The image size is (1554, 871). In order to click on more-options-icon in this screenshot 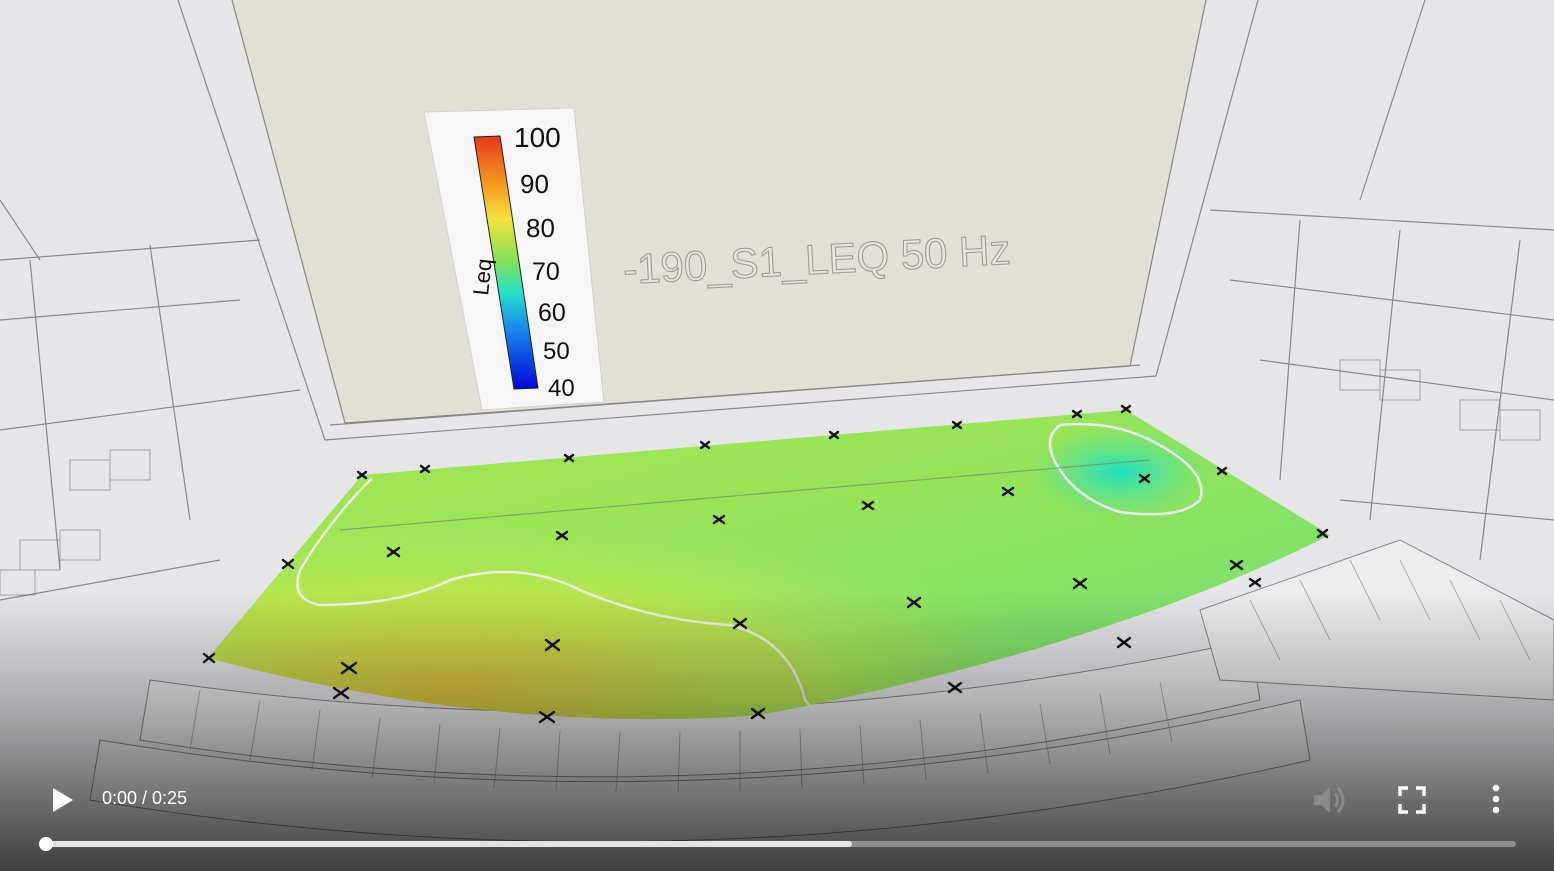, I will do `click(1496, 799)`.